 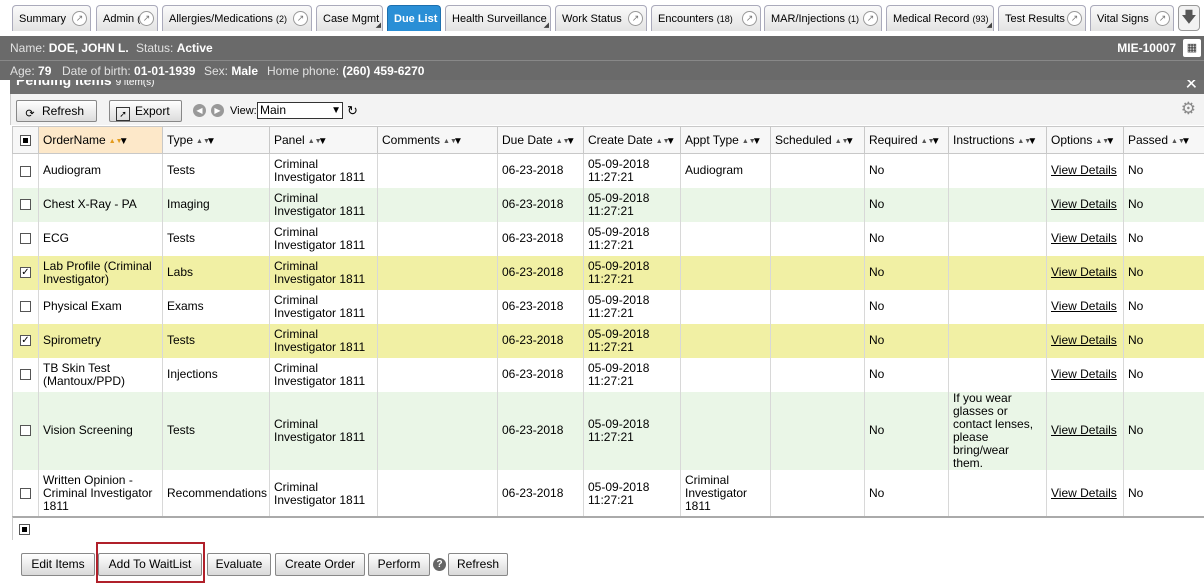 What do you see at coordinates (632, 140) in the screenshot?
I see `column-header-create-date: Create Date ▲▼▼` at bounding box center [632, 140].